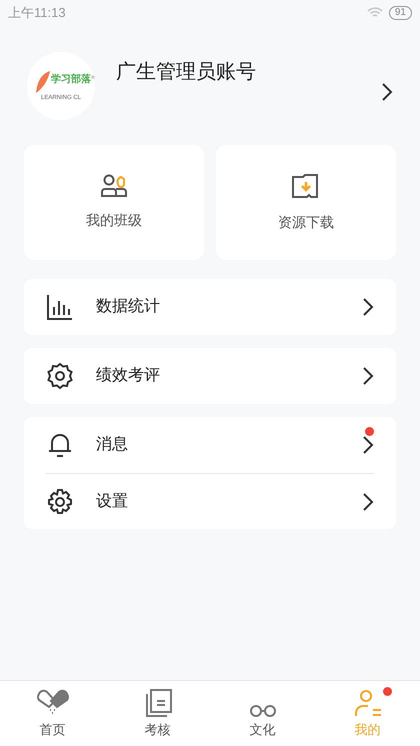 This screenshot has width=420, height=746. I want to click on feather-icon, so click(43, 82).